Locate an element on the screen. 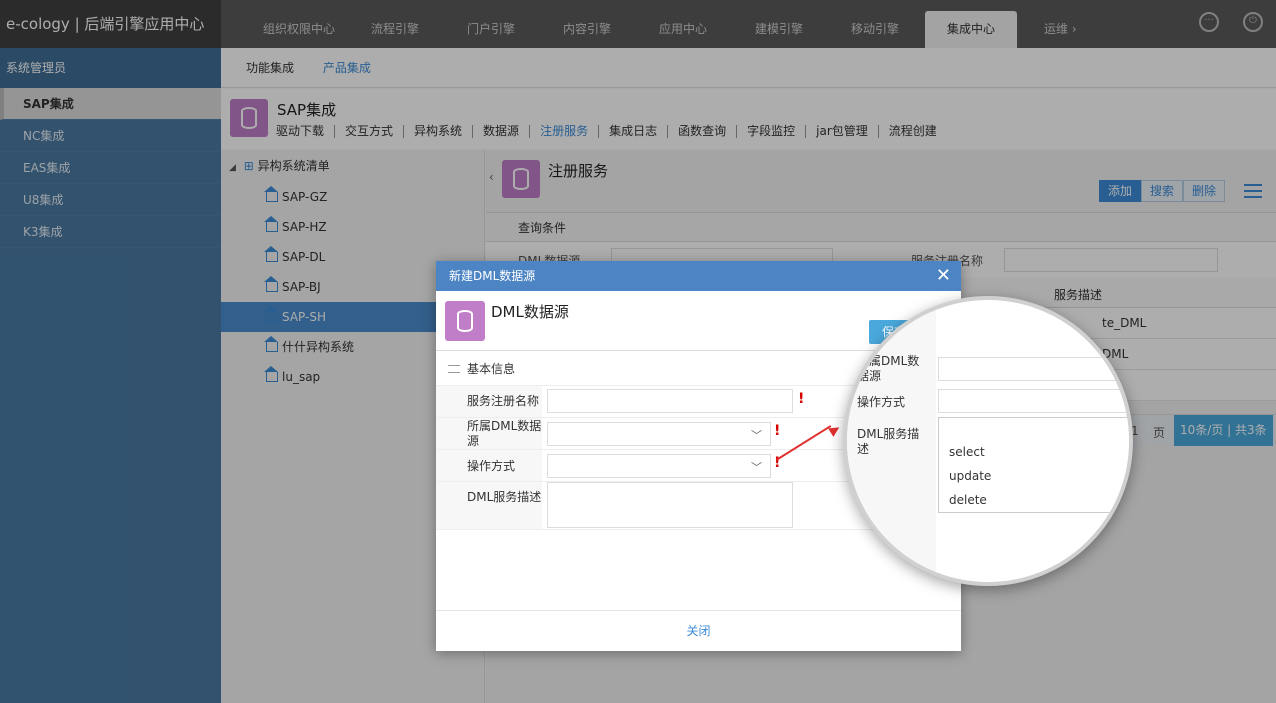 The width and height of the screenshot is (1276, 703). zoom-op-label: 操作方式 is located at coordinates (881, 402).